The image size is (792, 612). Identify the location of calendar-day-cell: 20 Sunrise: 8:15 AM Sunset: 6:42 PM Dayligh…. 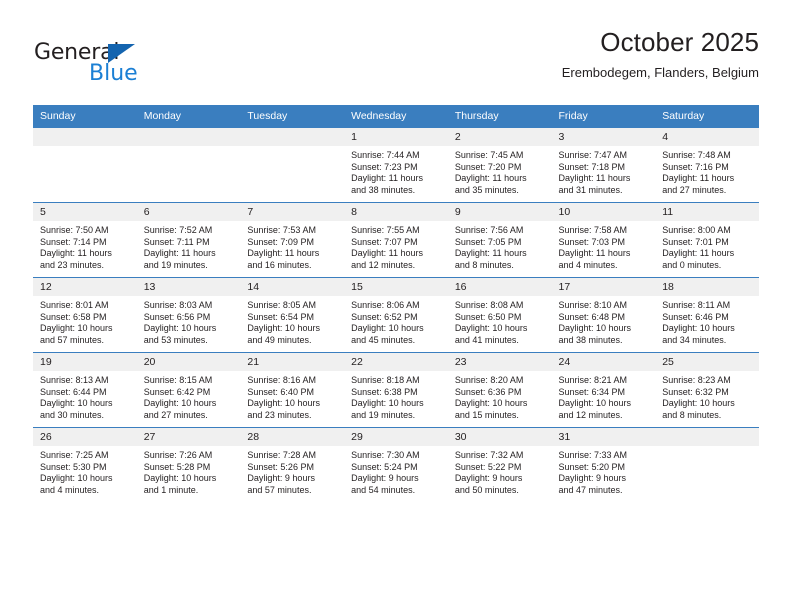
(188, 390).